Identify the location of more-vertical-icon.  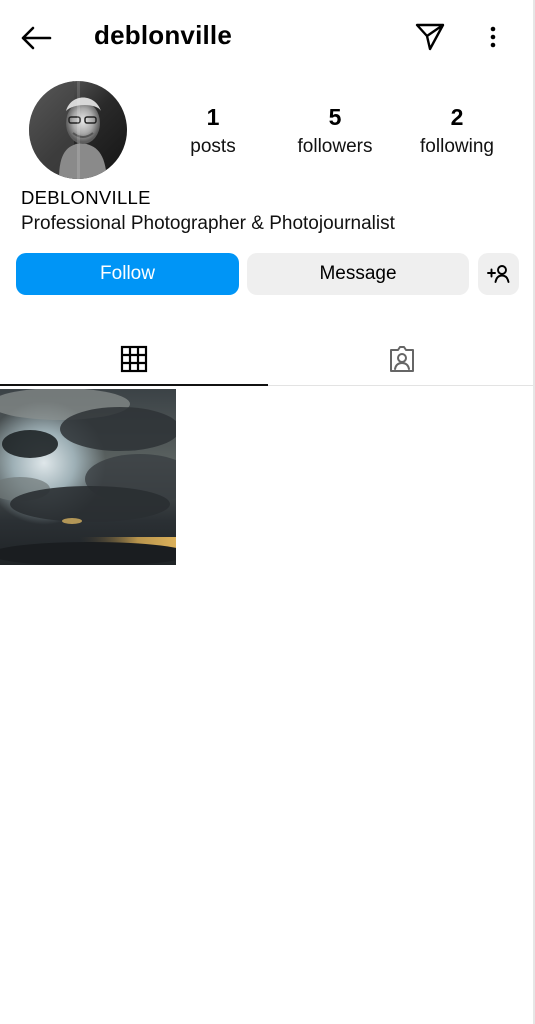
(493, 37).